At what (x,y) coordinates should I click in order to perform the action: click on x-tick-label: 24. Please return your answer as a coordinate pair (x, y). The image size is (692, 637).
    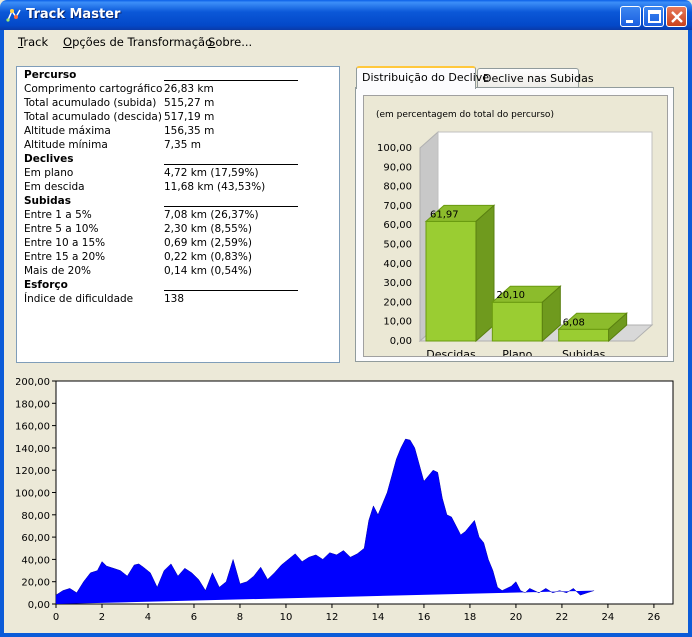
    Looking at the image, I should click on (608, 617).